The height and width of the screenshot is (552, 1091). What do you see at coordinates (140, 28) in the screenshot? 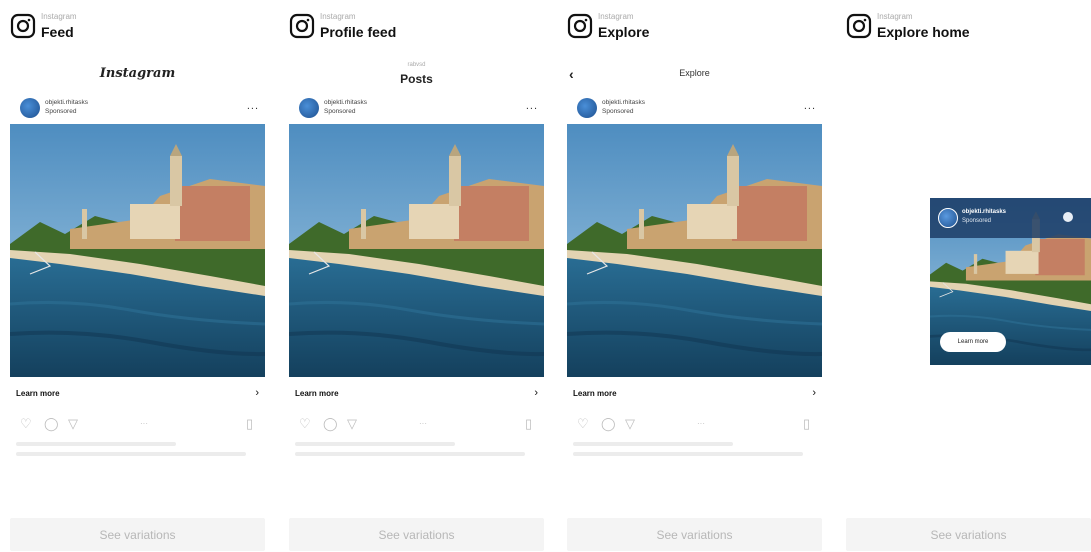
I see `platform-header: Instagram Feed` at bounding box center [140, 28].